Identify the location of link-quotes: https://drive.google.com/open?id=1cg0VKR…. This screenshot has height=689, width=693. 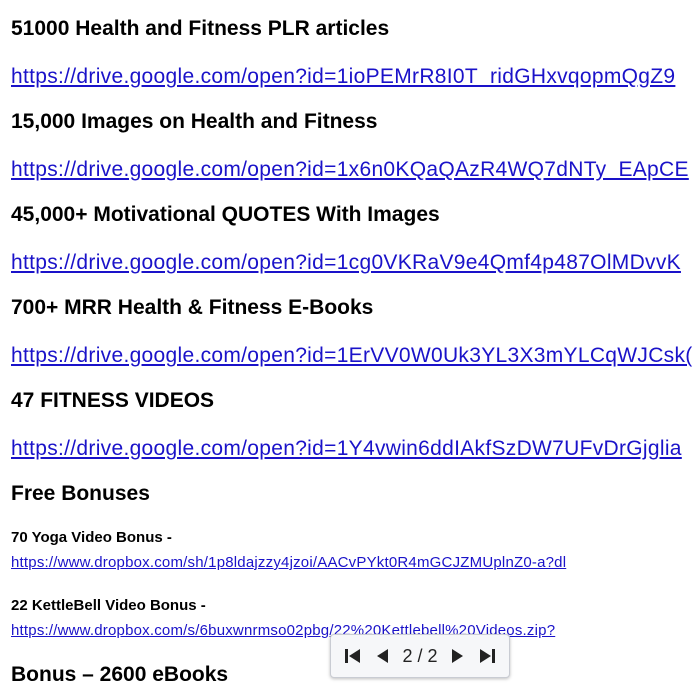
(346, 263).